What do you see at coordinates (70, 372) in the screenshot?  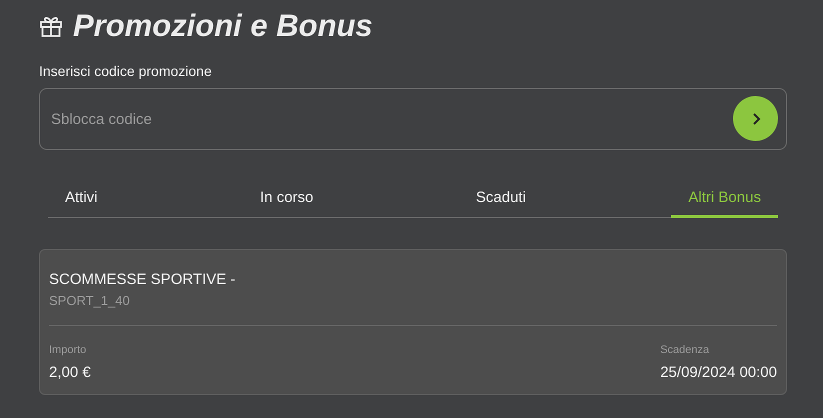 I see `amount-value: 2,00 €` at bounding box center [70, 372].